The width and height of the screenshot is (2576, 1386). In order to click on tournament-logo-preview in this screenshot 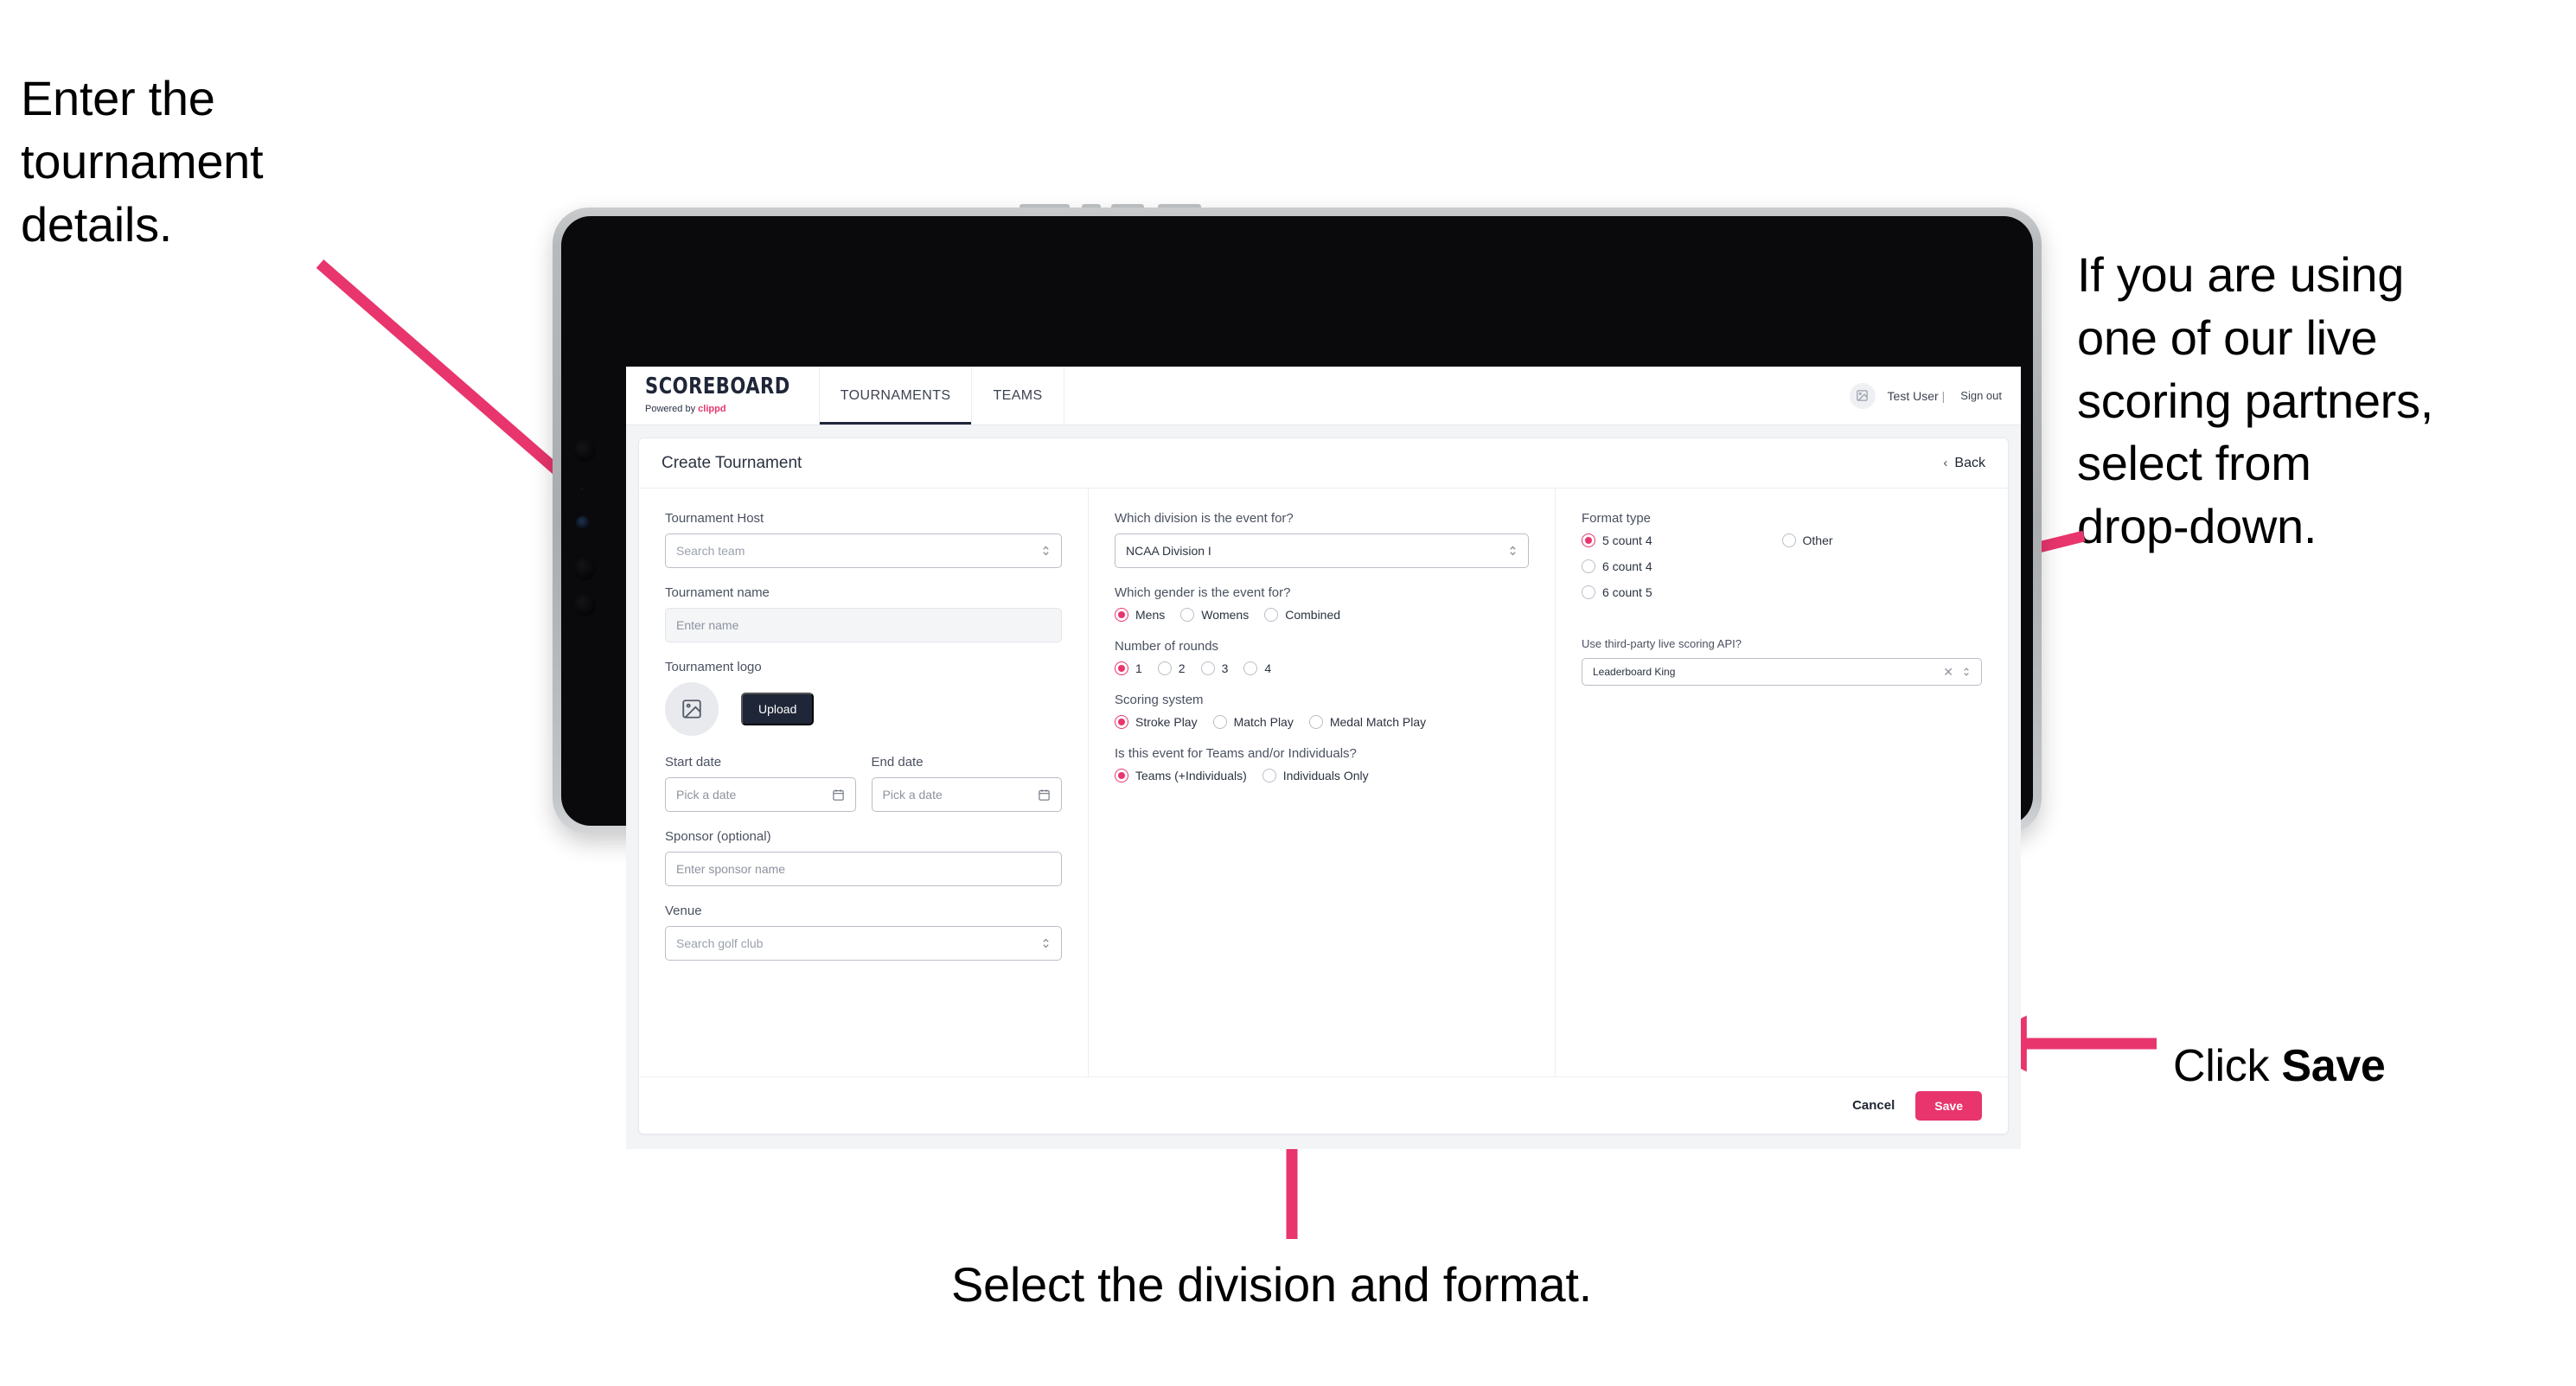, I will do `click(692, 709)`.